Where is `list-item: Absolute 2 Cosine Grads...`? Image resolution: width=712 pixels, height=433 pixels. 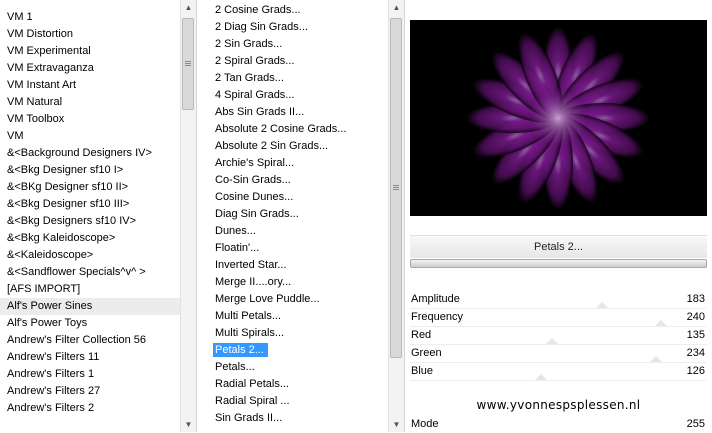
list-item: Absolute 2 Cosine Grads... is located at coordinates (298, 129).